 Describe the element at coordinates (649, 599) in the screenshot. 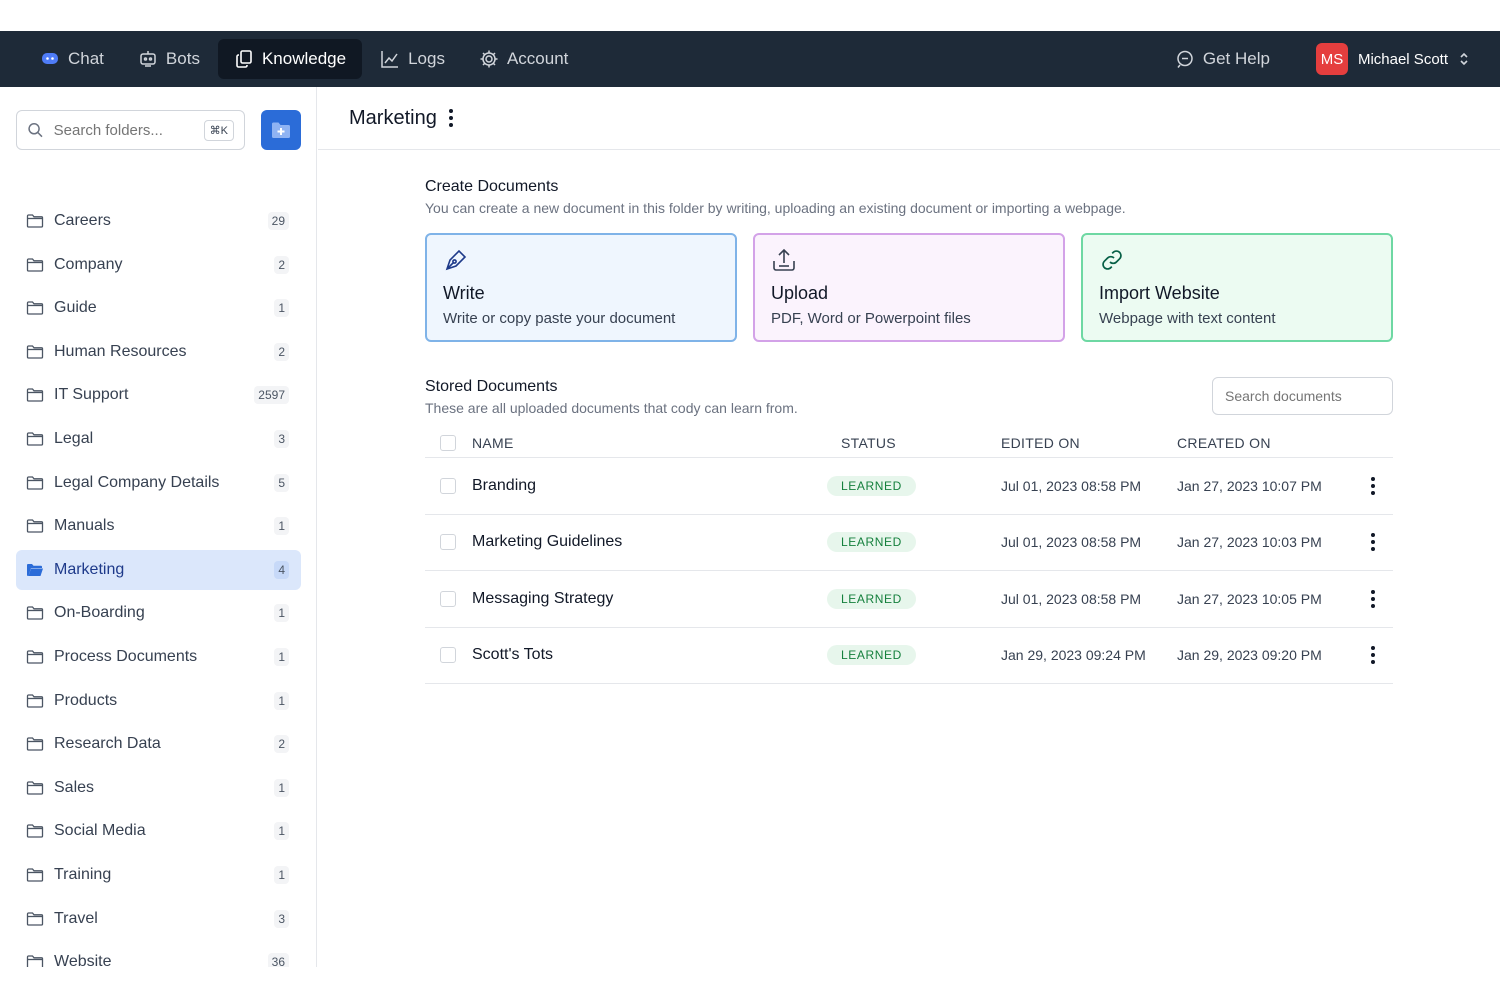

I see `document-name: Messaging Strategy` at that location.